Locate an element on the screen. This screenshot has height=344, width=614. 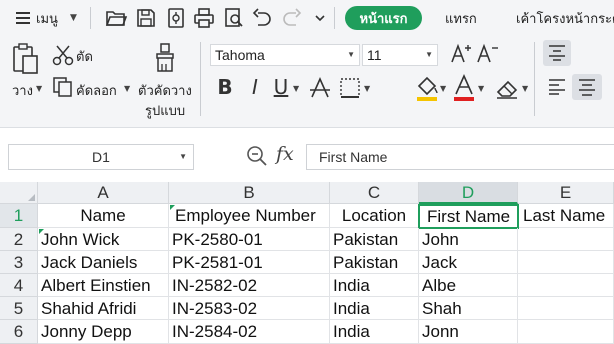
cell-d4: Albe is located at coordinates (468, 285).